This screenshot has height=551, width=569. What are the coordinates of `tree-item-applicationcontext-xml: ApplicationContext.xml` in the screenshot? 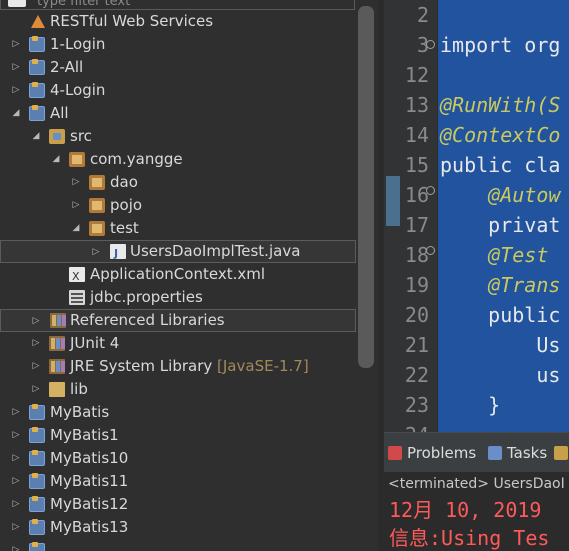 It's located at (178, 275).